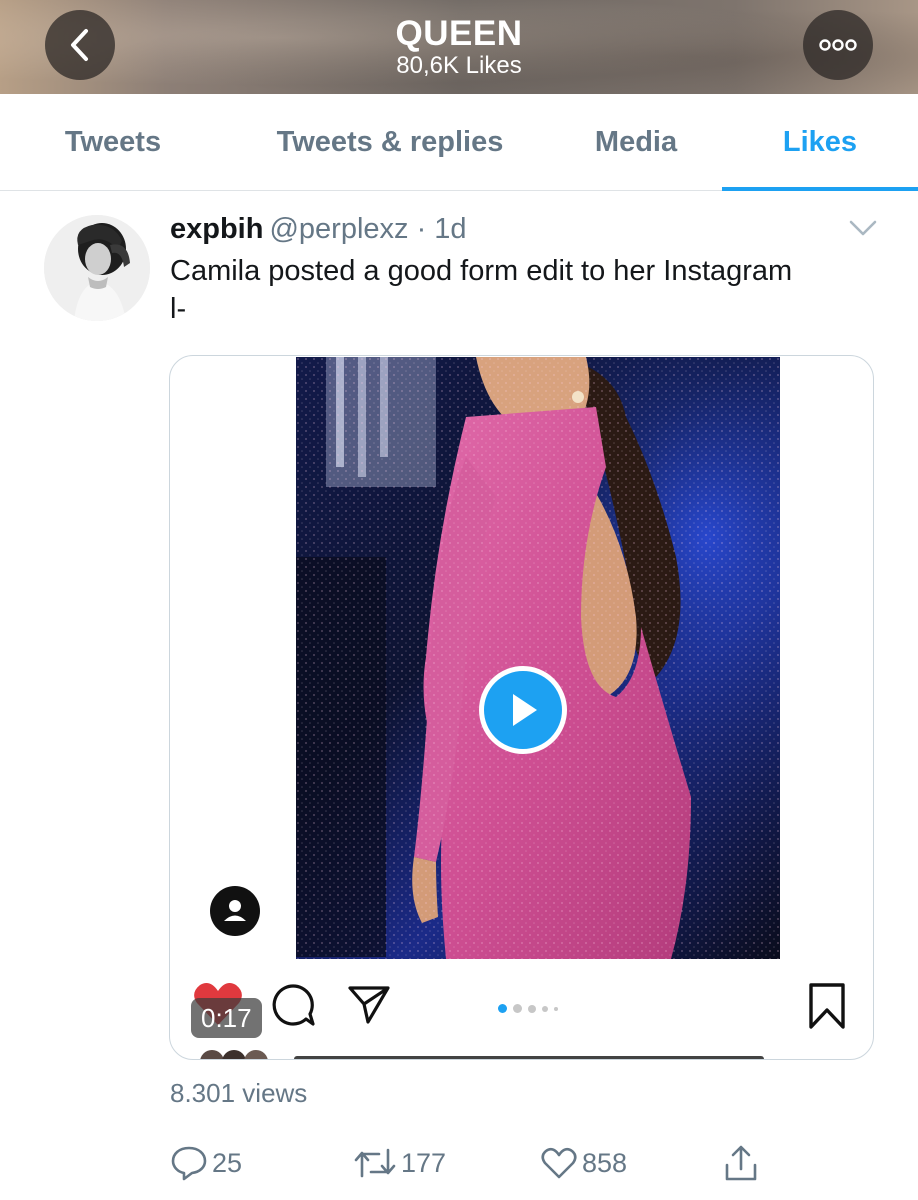 The height and width of the screenshot is (1200, 918). Describe the element at coordinates (820, 142) in the screenshot. I see `tab-likes: Likes` at that location.